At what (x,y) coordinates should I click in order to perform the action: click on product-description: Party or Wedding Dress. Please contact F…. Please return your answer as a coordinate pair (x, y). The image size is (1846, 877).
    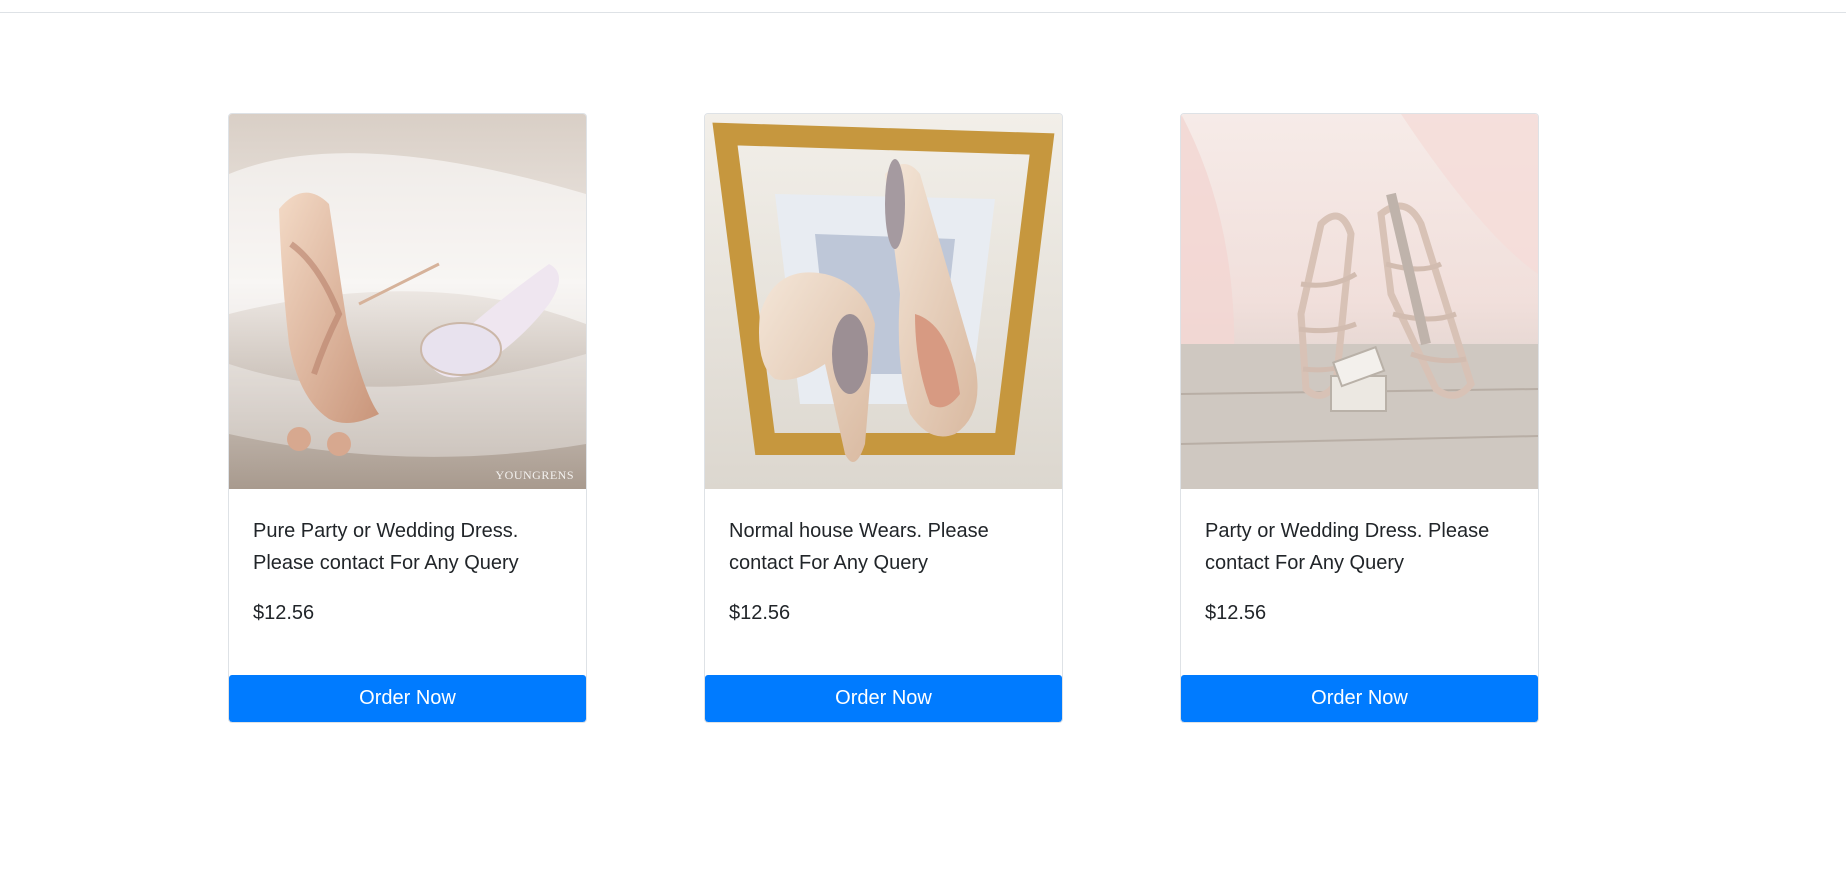
    Looking at the image, I should click on (1347, 547).